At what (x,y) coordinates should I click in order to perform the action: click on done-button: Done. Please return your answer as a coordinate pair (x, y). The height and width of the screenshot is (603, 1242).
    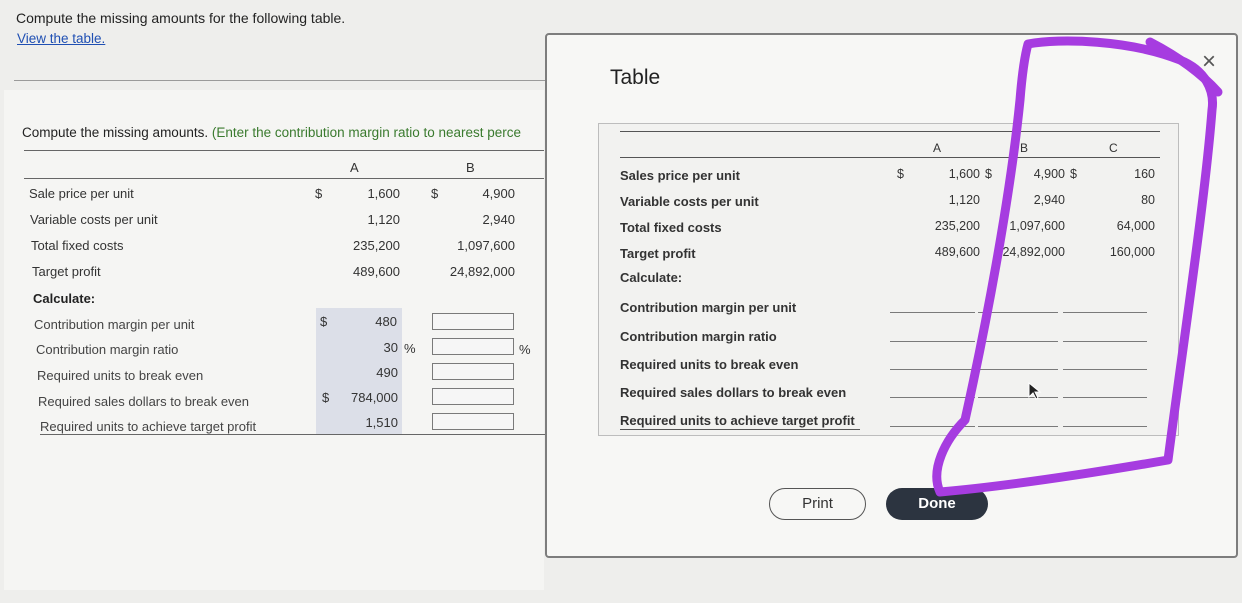
    Looking at the image, I should click on (937, 504).